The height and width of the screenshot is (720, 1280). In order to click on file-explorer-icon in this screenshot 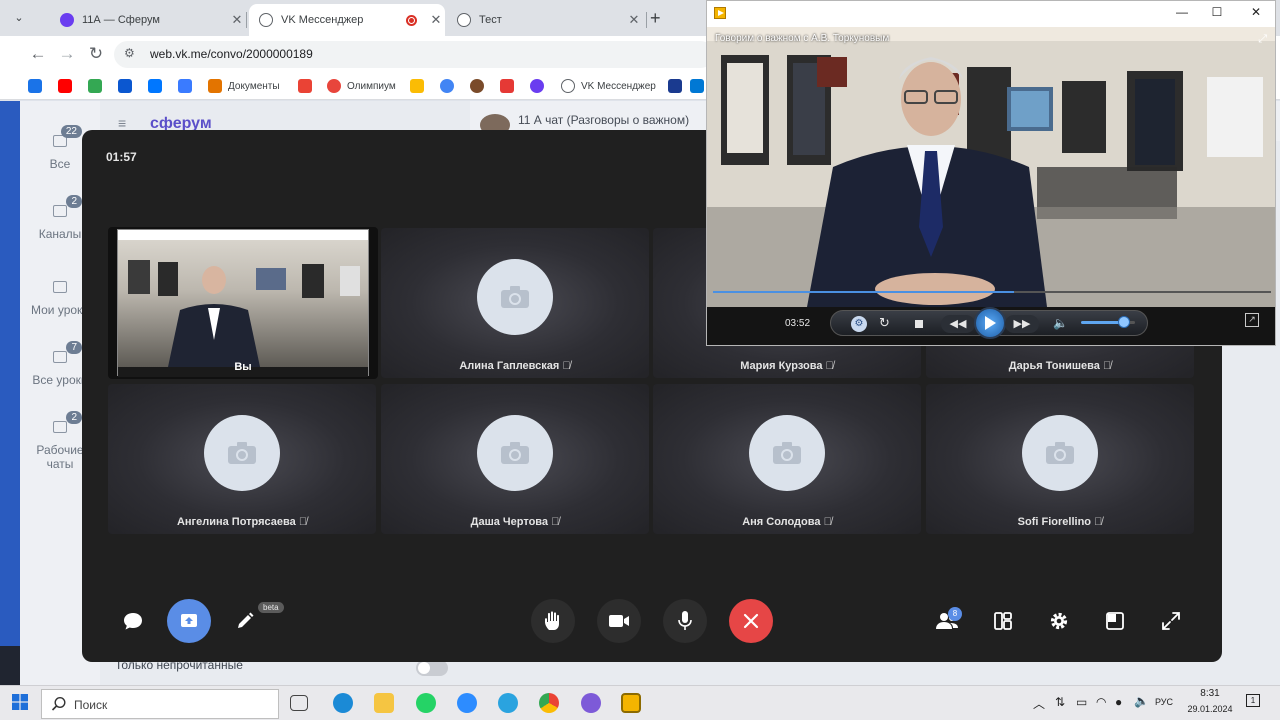, I will do `click(384, 703)`.